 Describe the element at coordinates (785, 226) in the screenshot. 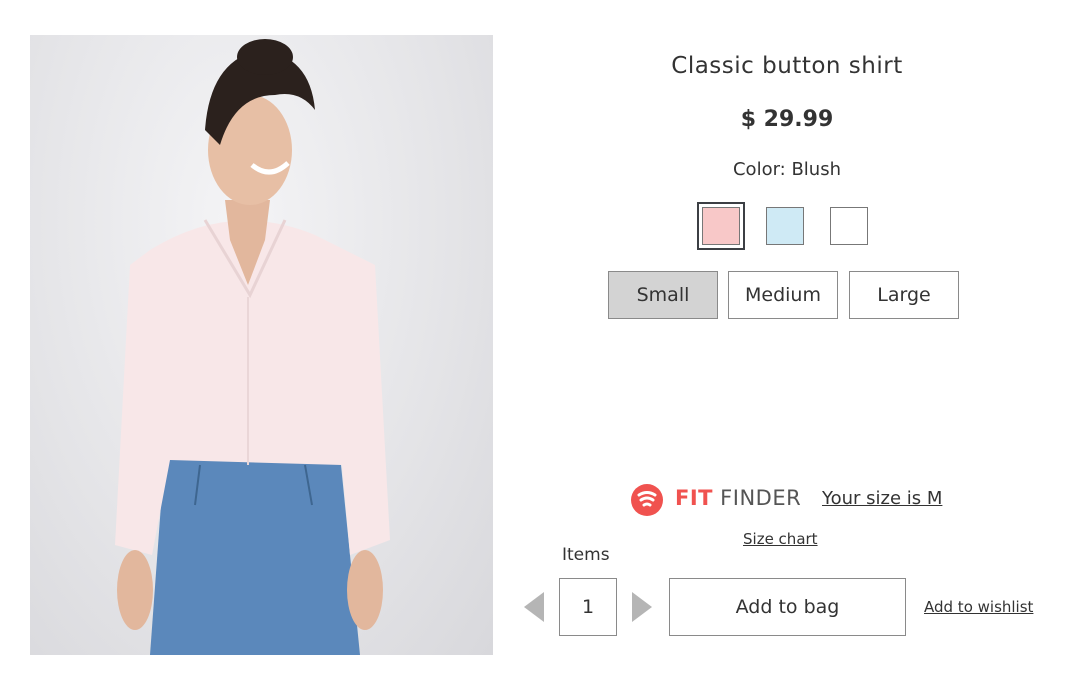

I see `color-swatch-light-blue` at that location.